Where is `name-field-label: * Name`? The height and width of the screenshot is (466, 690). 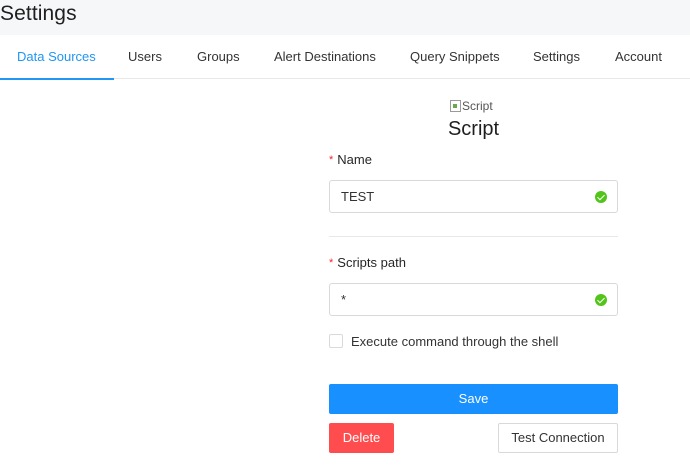
name-field-label: * Name is located at coordinates (350, 159).